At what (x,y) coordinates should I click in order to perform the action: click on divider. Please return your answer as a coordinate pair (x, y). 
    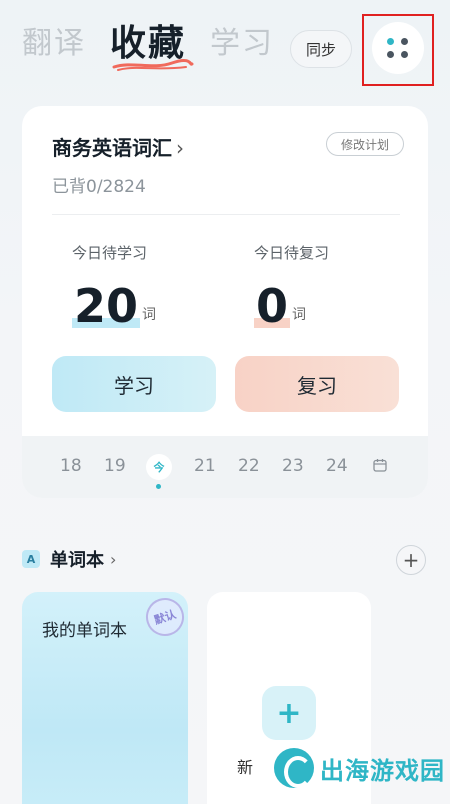
    Looking at the image, I should click on (226, 214).